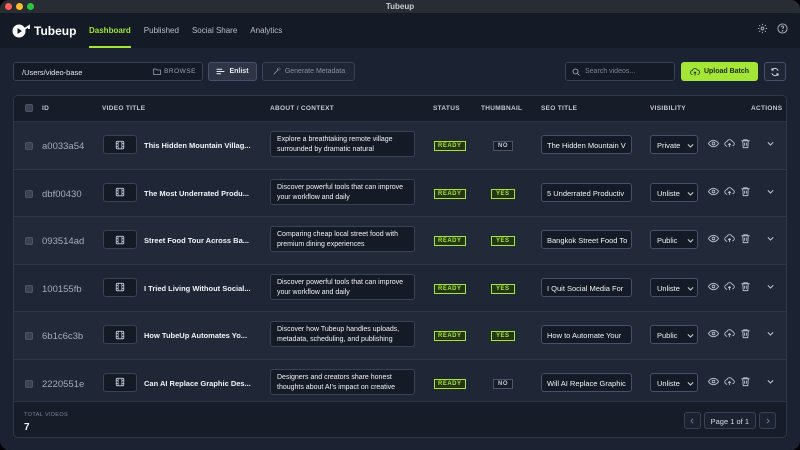 This screenshot has width=800, height=450. I want to click on refresh-button, so click(775, 71).